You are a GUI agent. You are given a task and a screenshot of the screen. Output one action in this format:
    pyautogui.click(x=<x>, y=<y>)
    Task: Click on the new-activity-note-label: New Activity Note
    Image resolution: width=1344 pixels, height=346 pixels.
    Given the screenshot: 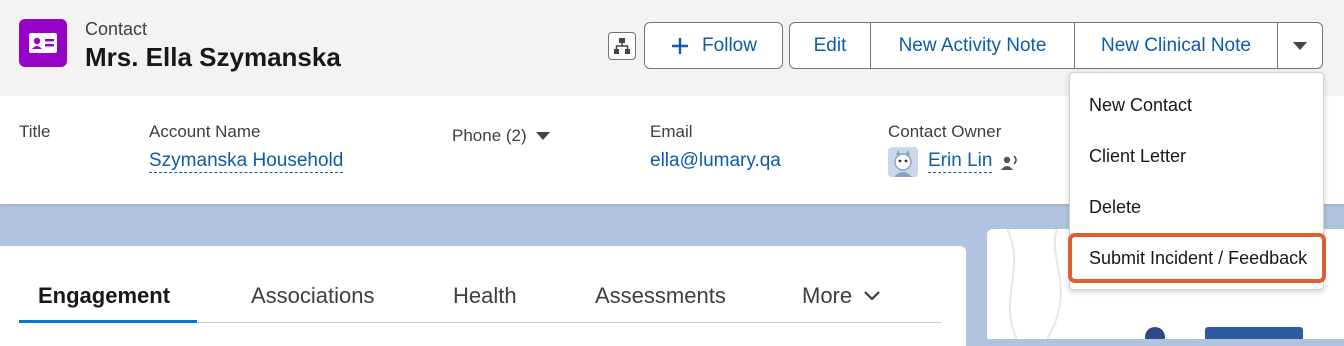 What is the action you would take?
    pyautogui.click(x=972, y=45)
    